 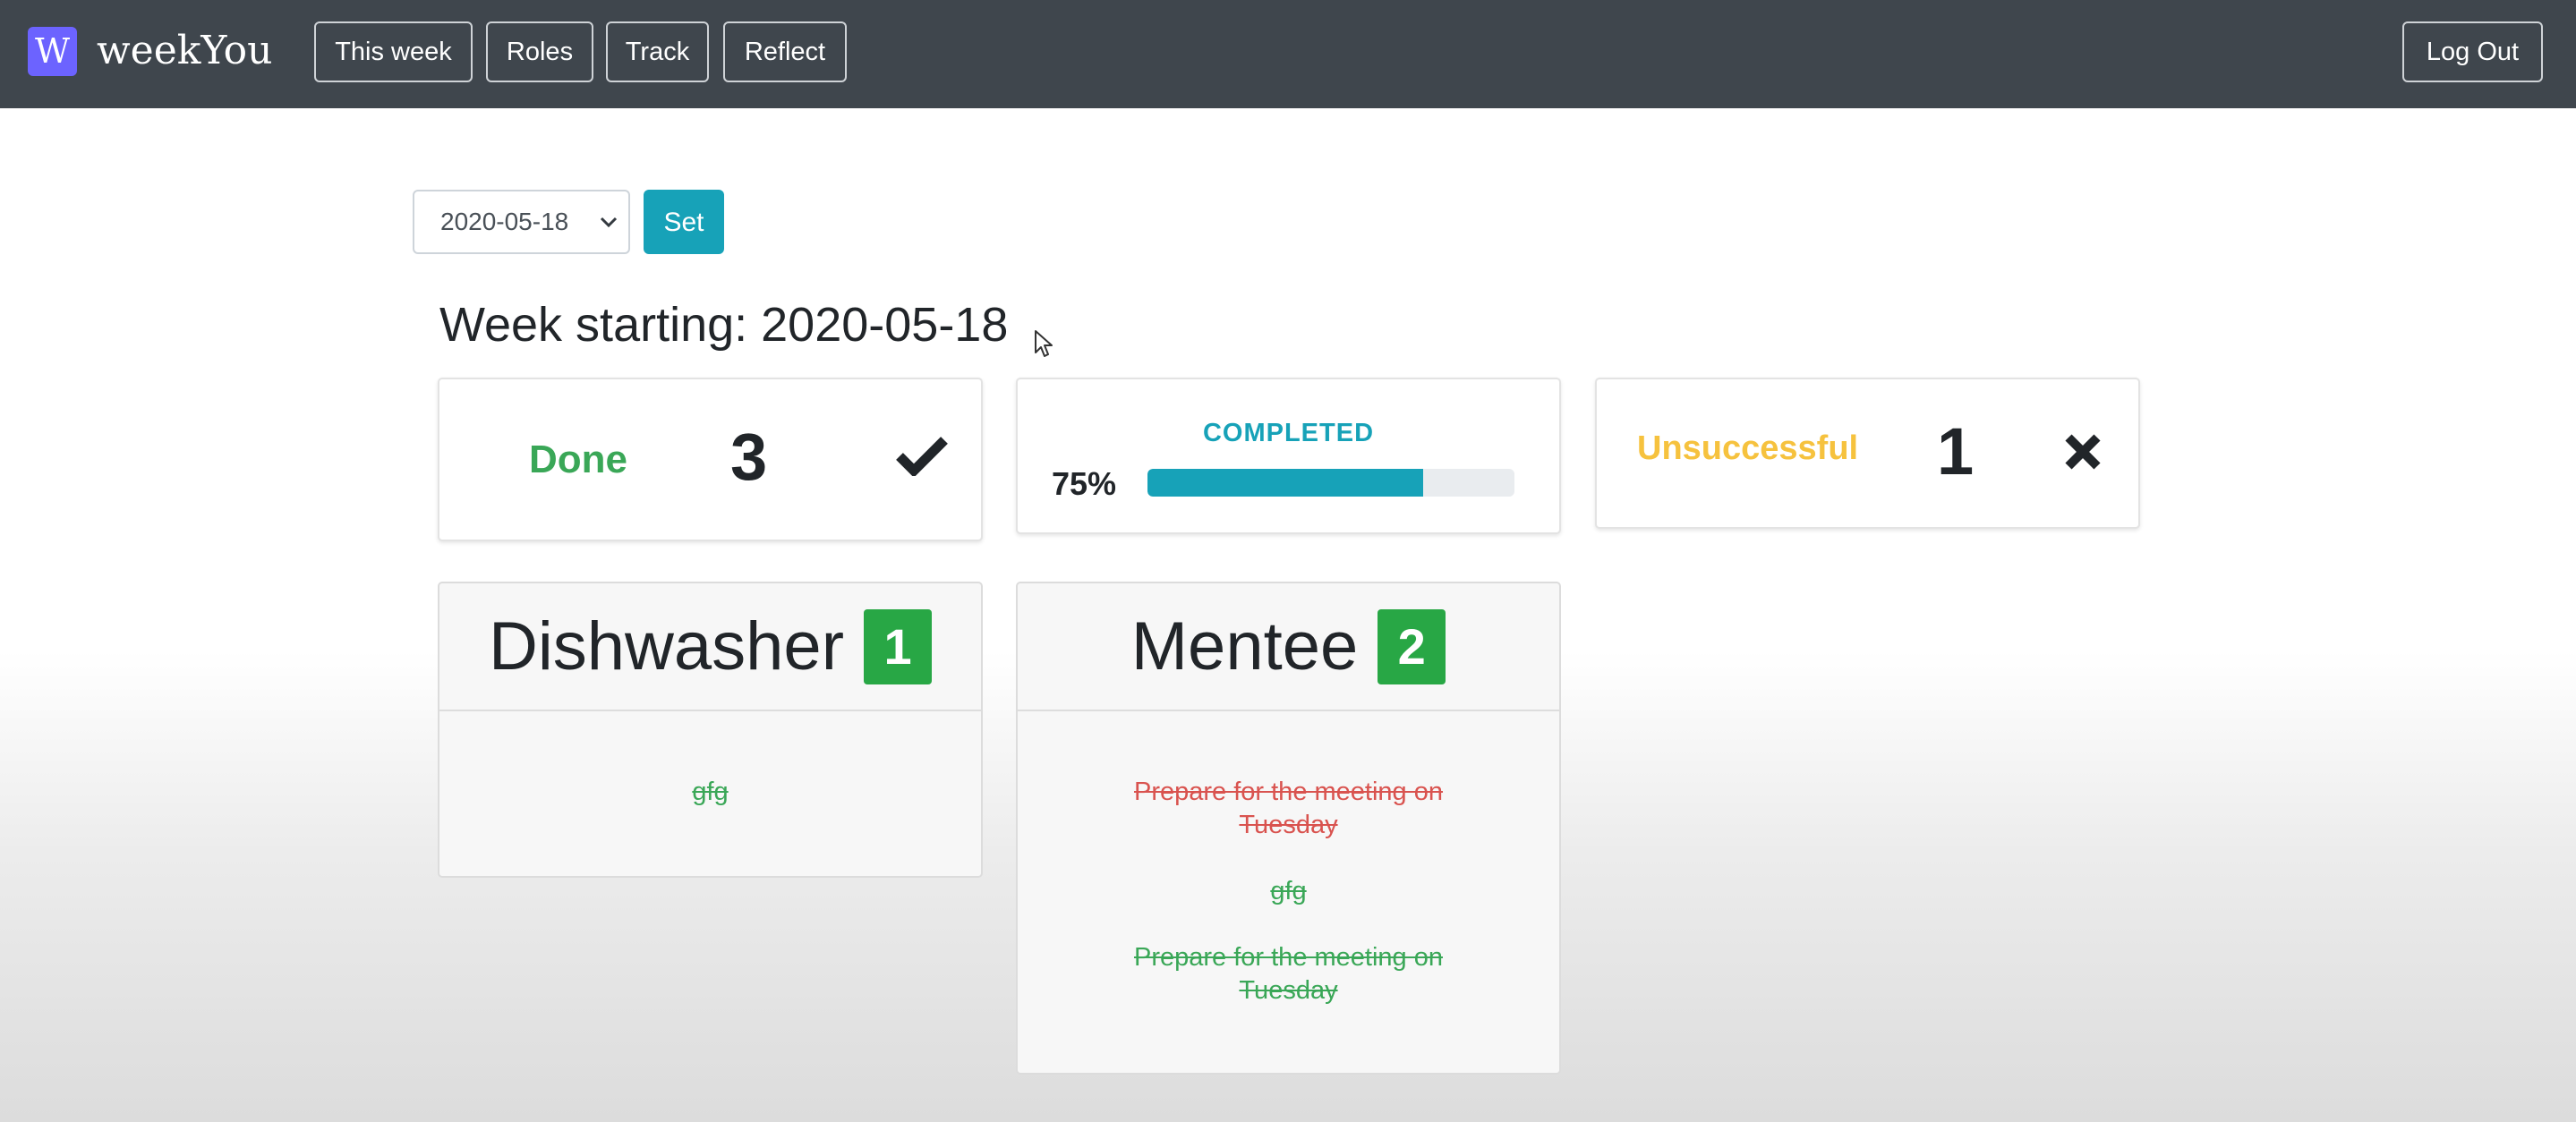 I want to click on done-label: Done, so click(x=578, y=460).